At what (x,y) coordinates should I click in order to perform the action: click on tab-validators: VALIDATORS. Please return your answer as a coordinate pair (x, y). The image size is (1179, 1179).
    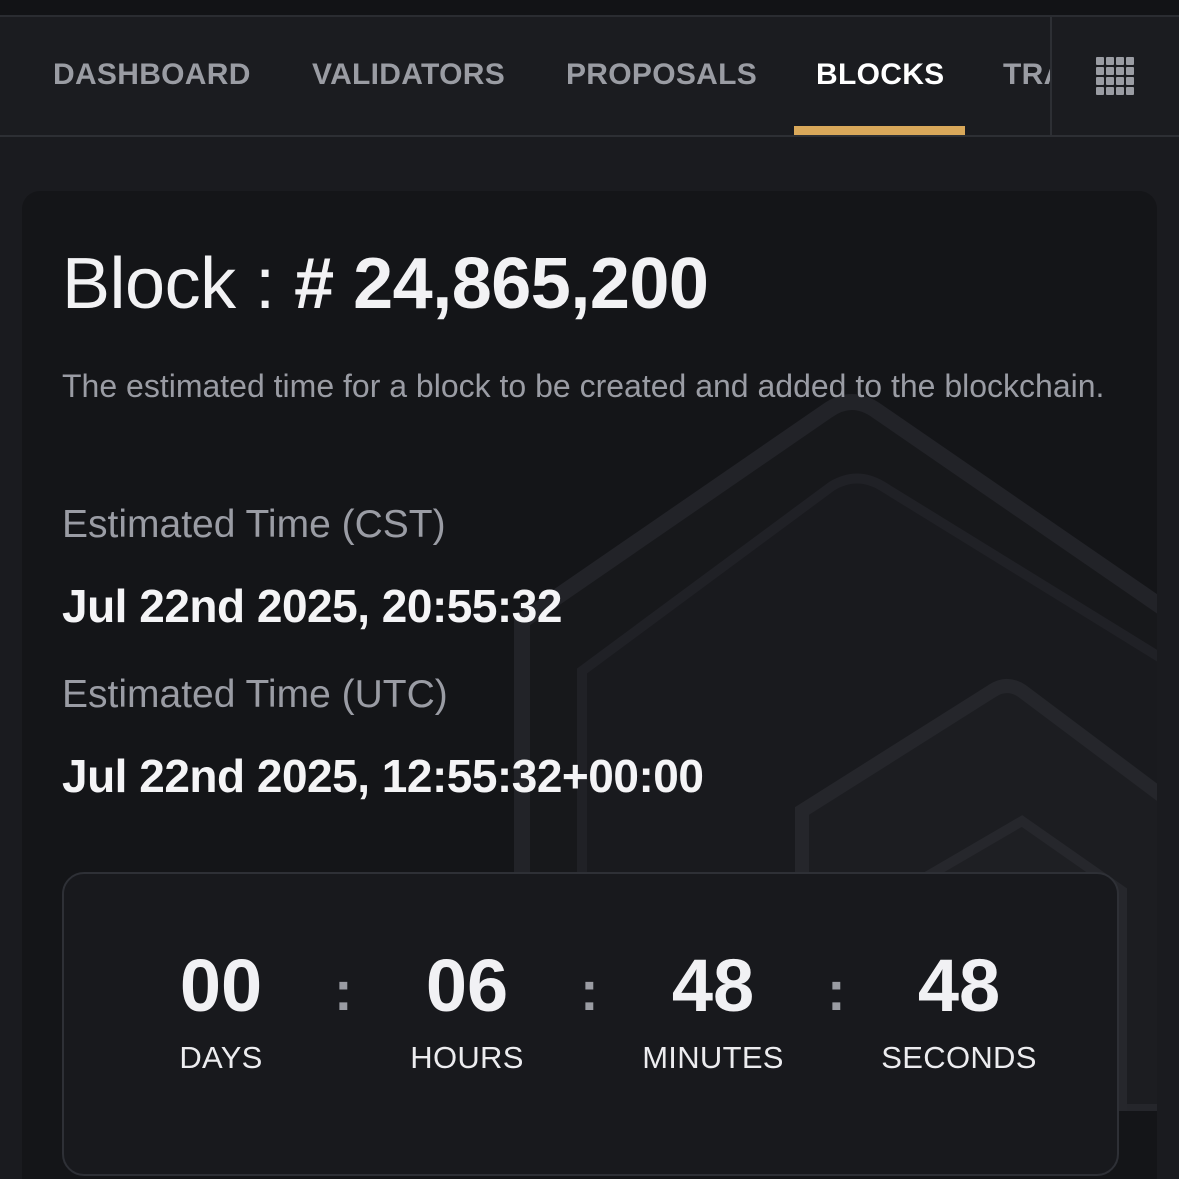
    Looking at the image, I should click on (408, 76).